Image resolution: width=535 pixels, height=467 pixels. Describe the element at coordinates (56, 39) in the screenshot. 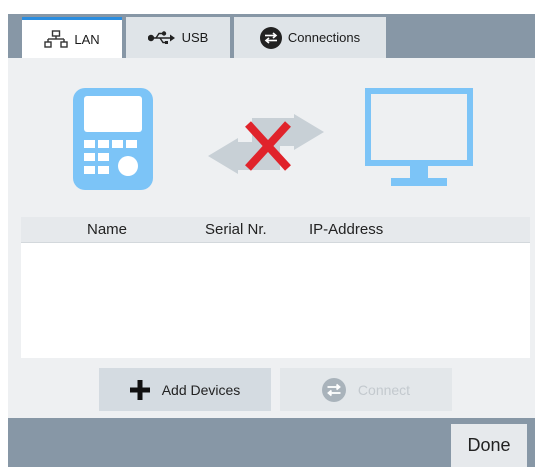

I see `network-icon` at that location.